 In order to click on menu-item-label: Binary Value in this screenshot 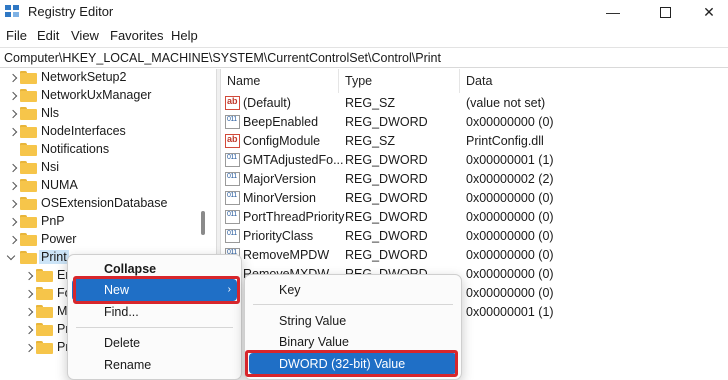, I will do `click(314, 342)`.